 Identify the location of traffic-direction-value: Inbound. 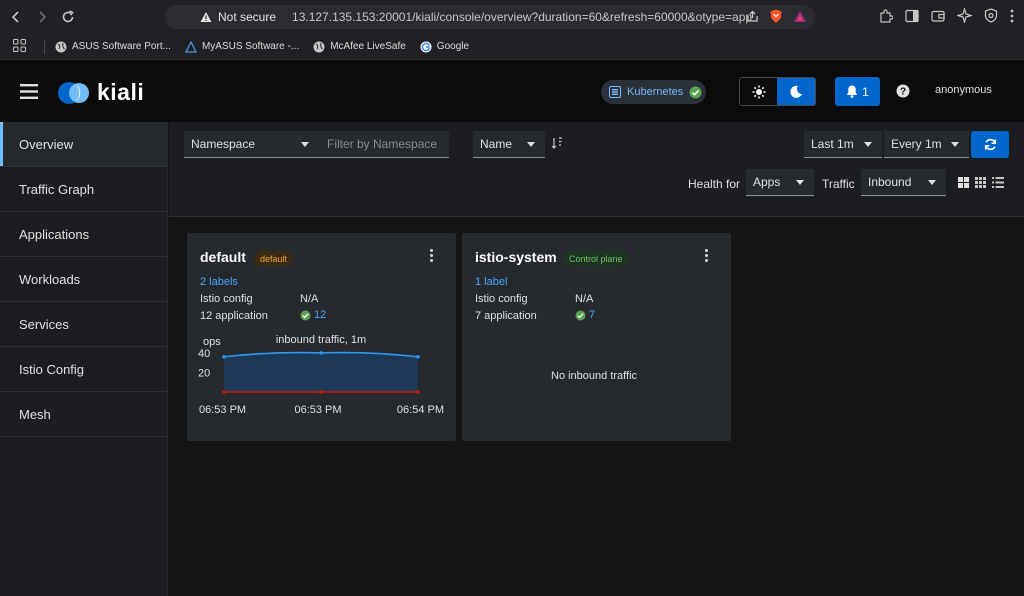
(890, 182).